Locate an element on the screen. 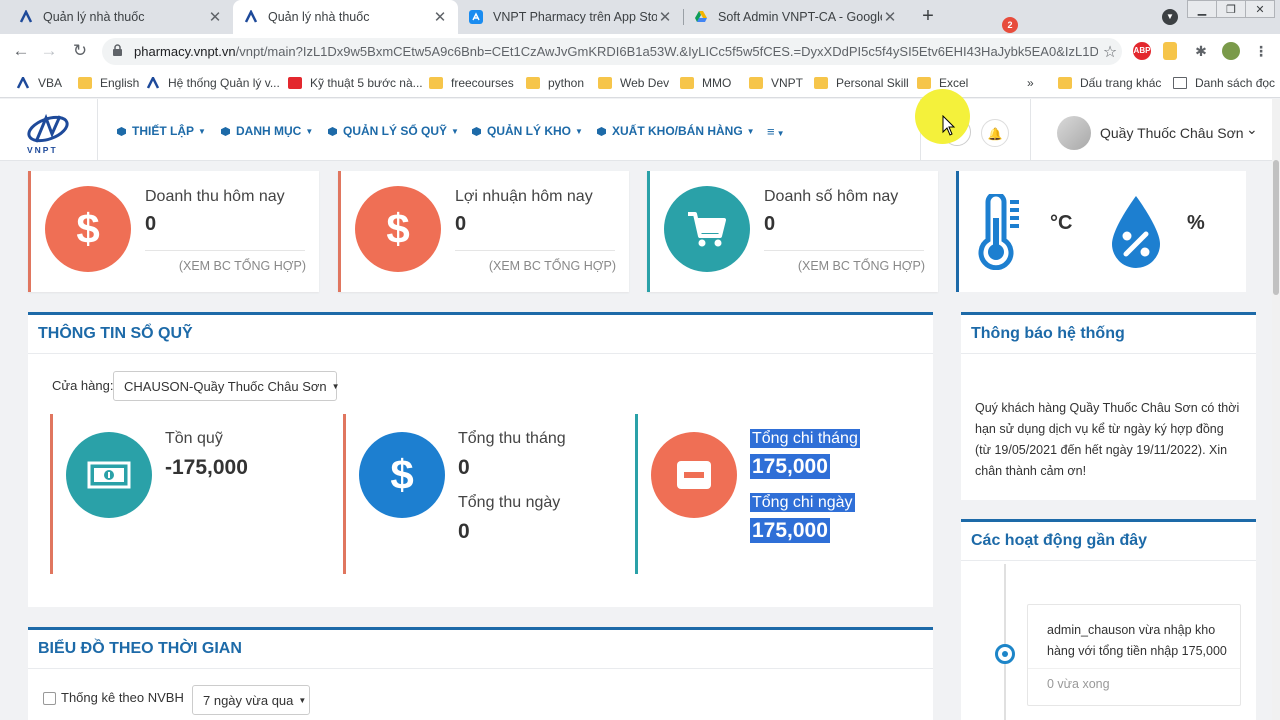 The image size is (1280, 720). restore-button: ❐ is located at coordinates (1231, 9).